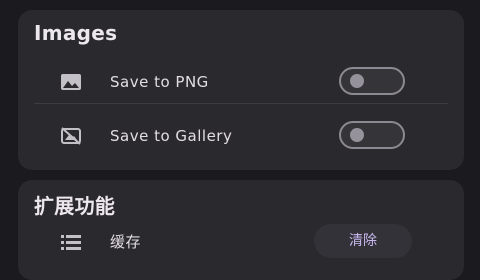  Describe the element at coordinates (126, 242) in the screenshot. I see `cache-label: 缓存` at that location.